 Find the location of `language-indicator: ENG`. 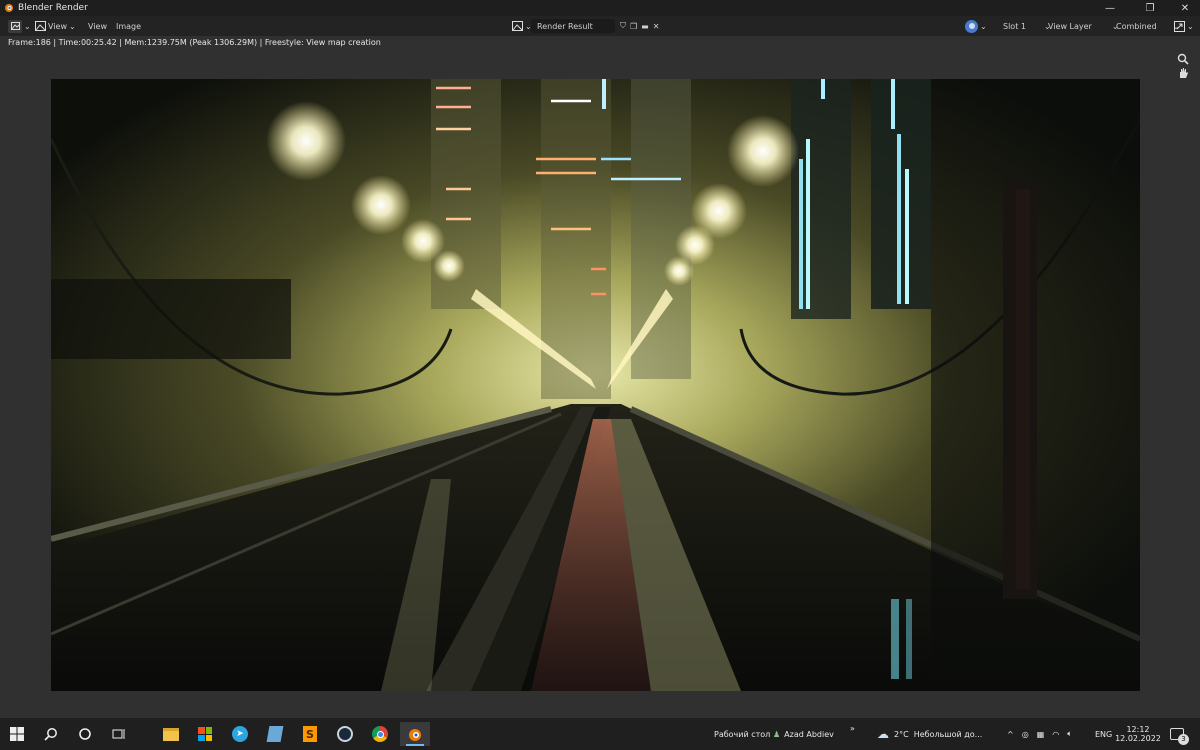

language-indicator: ENG is located at coordinates (1103, 734).